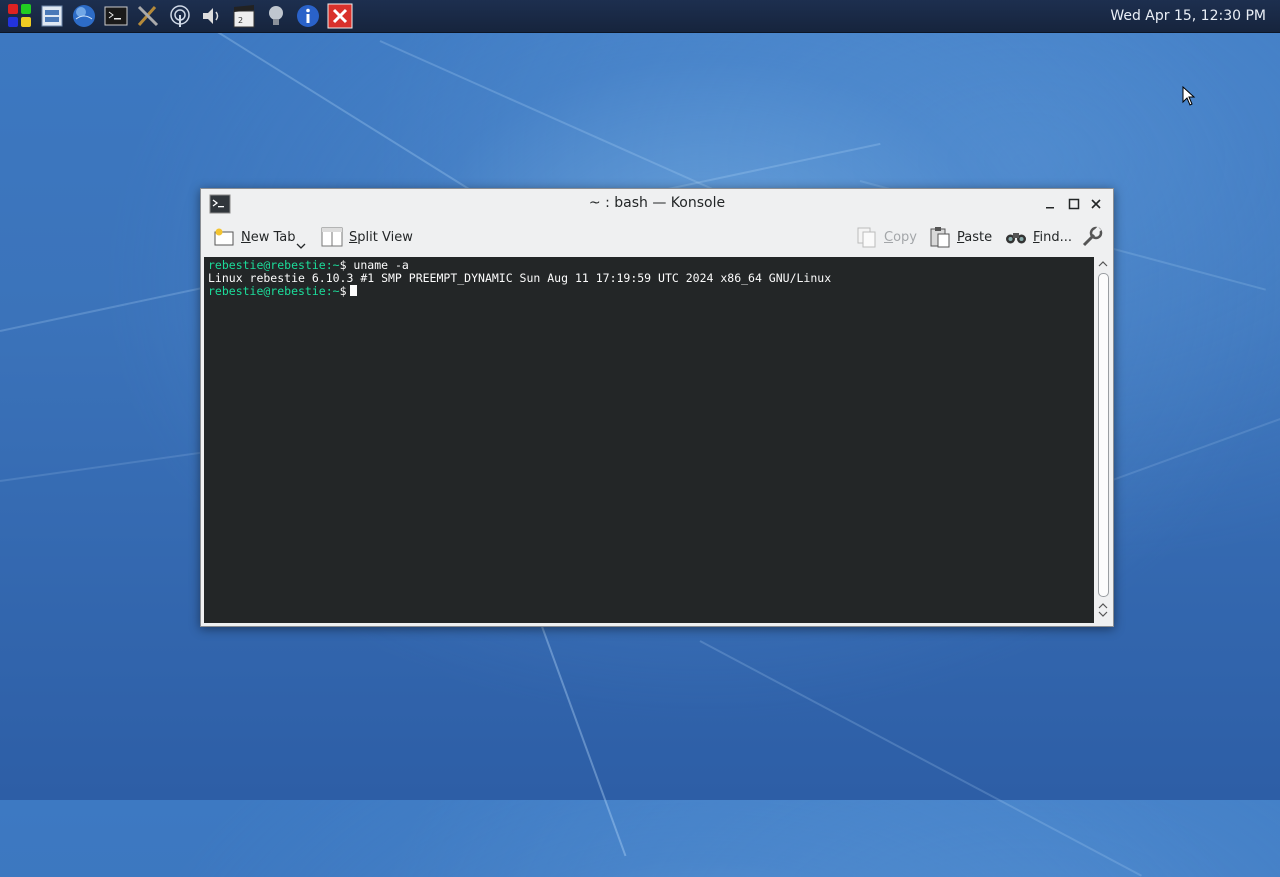 Image resolution: width=1280 pixels, height=877 pixels. Describe the element at coordinates (52, 16) in the screenshot. I see `file-manager-icon` at that location.